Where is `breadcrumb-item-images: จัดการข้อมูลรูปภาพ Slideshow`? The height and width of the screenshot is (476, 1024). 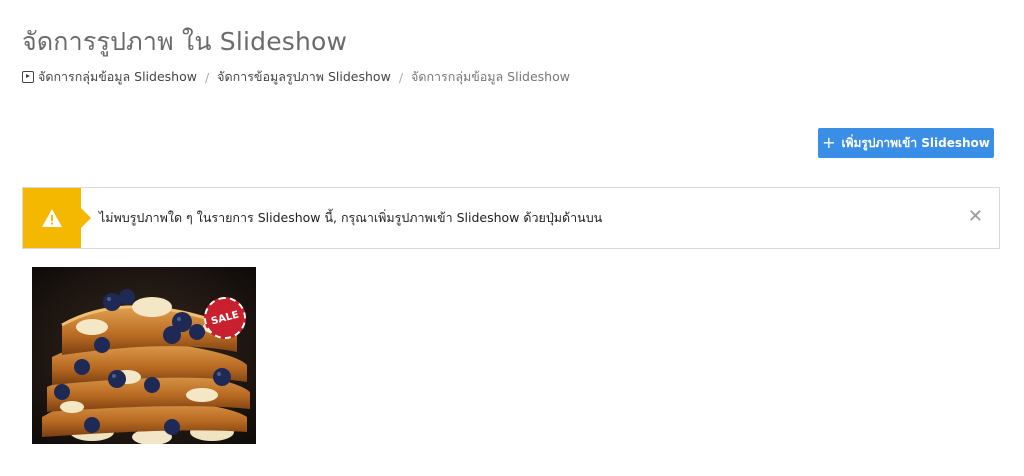 breadcrumb-item-images: จัดการข้อมูลรูปภาพ Slideshow is located at coordinates (304, 77).